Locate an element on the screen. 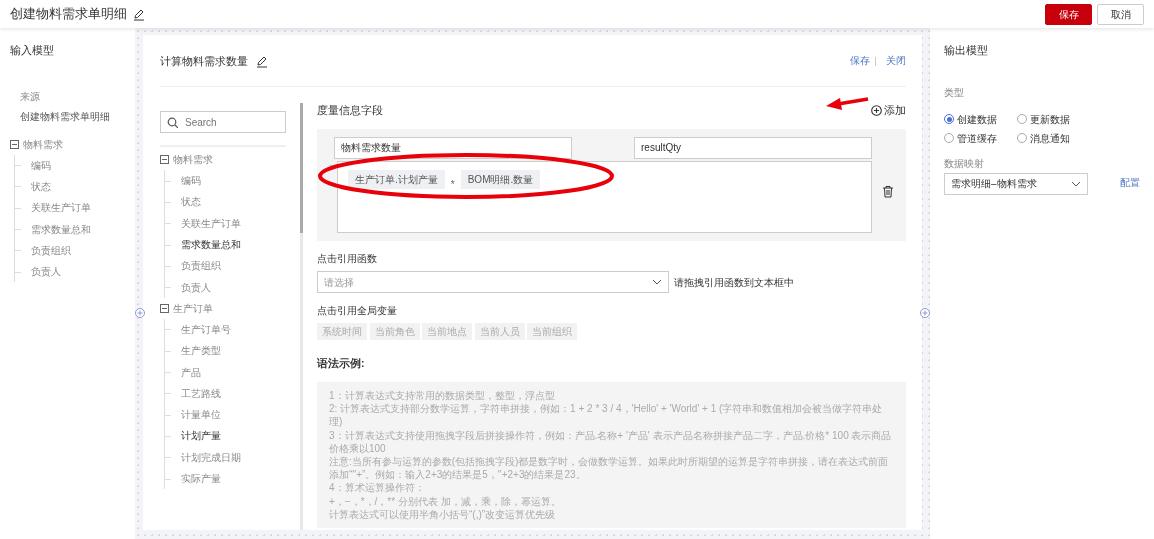  radio-label: 消息通知 is located at coordinates (1049, 138).